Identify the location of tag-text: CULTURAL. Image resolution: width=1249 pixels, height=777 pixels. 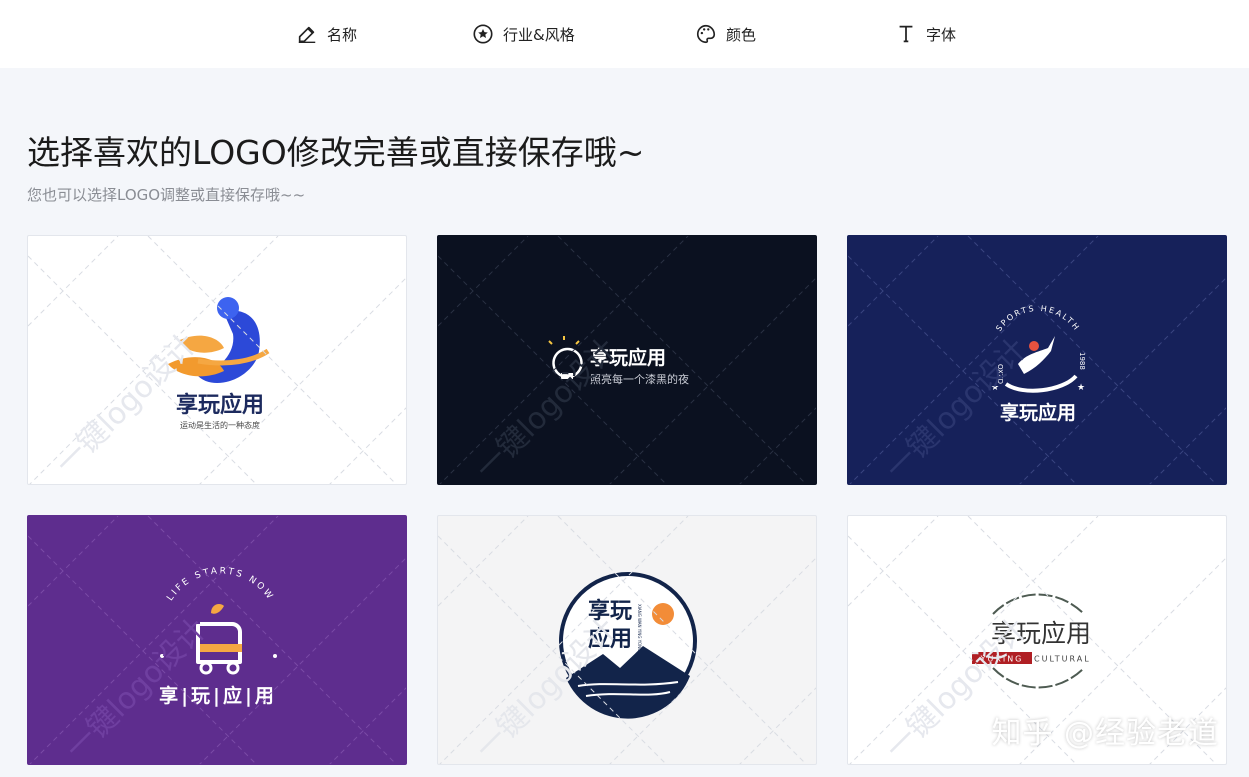
(1062, 659).